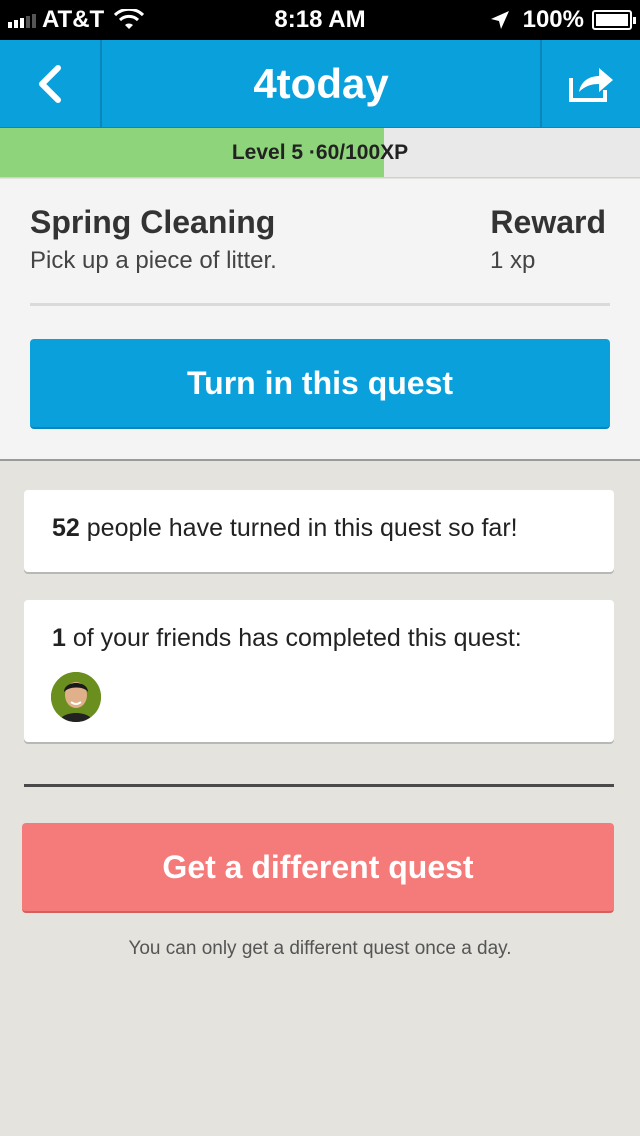  I want to click on turn-in-quest-button: Turn in this quest, so click(320, 384).